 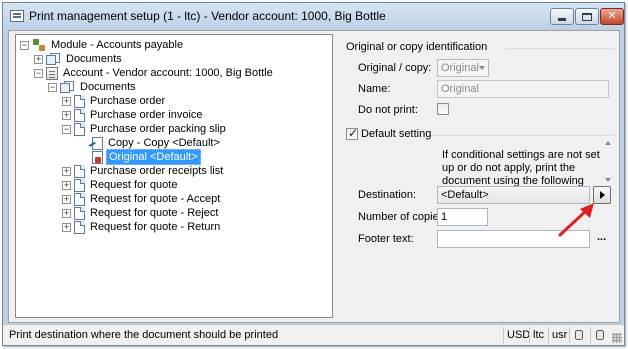 What do you see at coordinates (134, 185) in the screenshot?
I see `tree-label: Request for quote` at bounding box center [134, 185].